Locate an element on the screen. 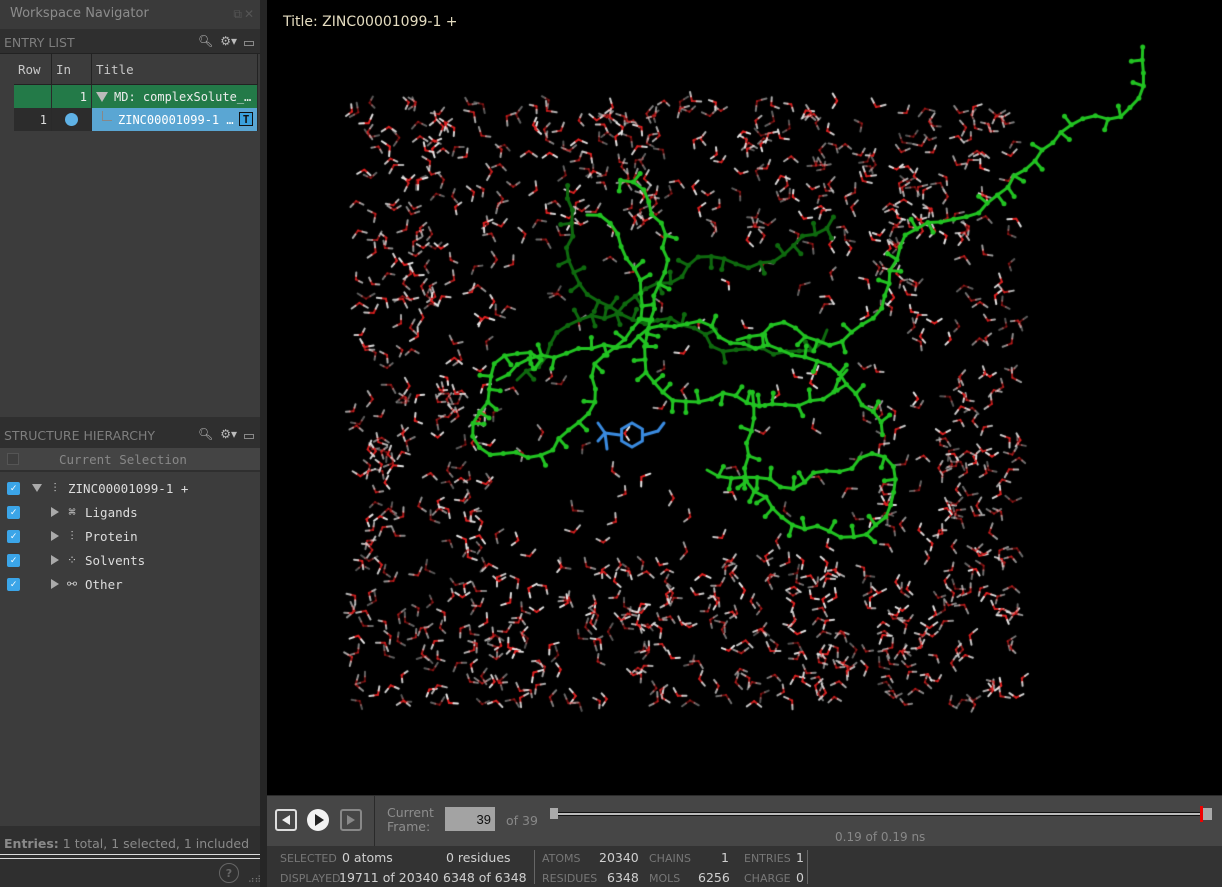  checkbox-protein: ✓ is located at coordinates (13, 536).